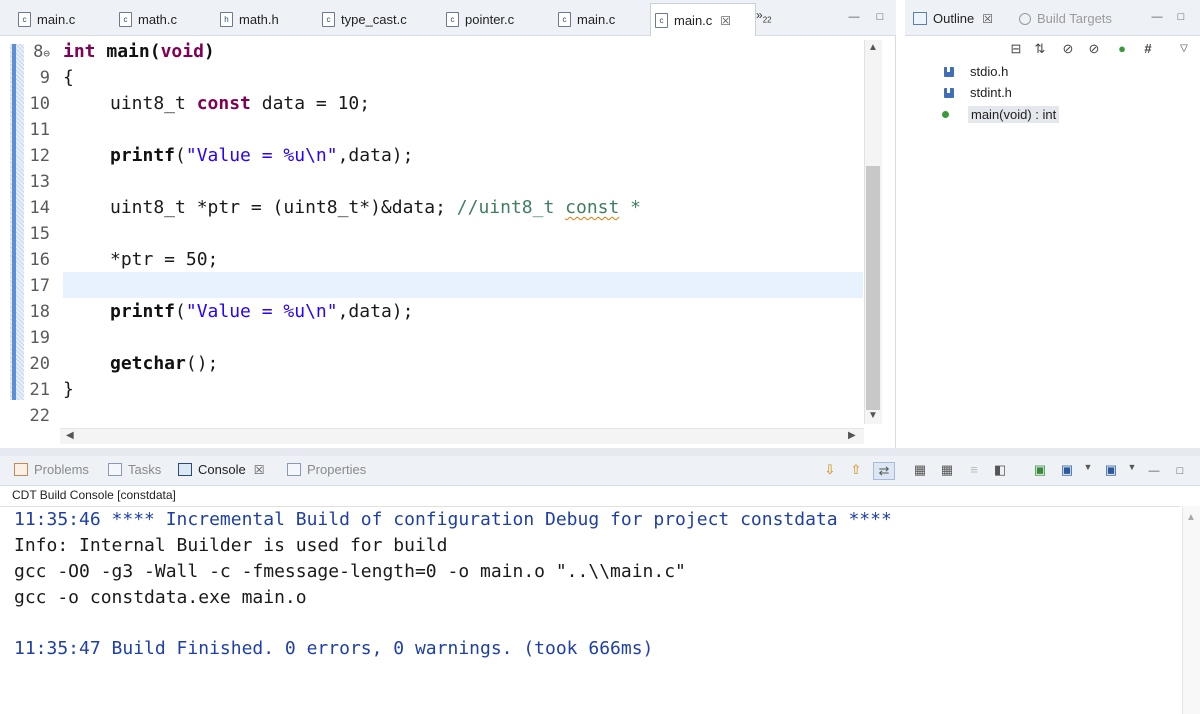 This screenshot has width=1200, height=714. I want to click on line-number: 16, so click(39, 260).